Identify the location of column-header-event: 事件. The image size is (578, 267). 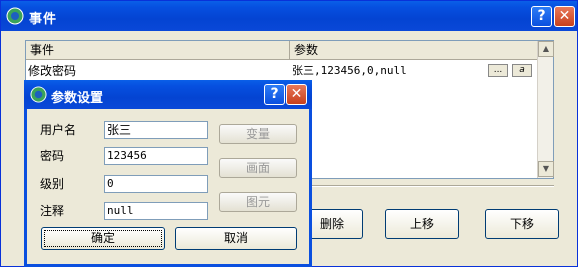
(158, 50).